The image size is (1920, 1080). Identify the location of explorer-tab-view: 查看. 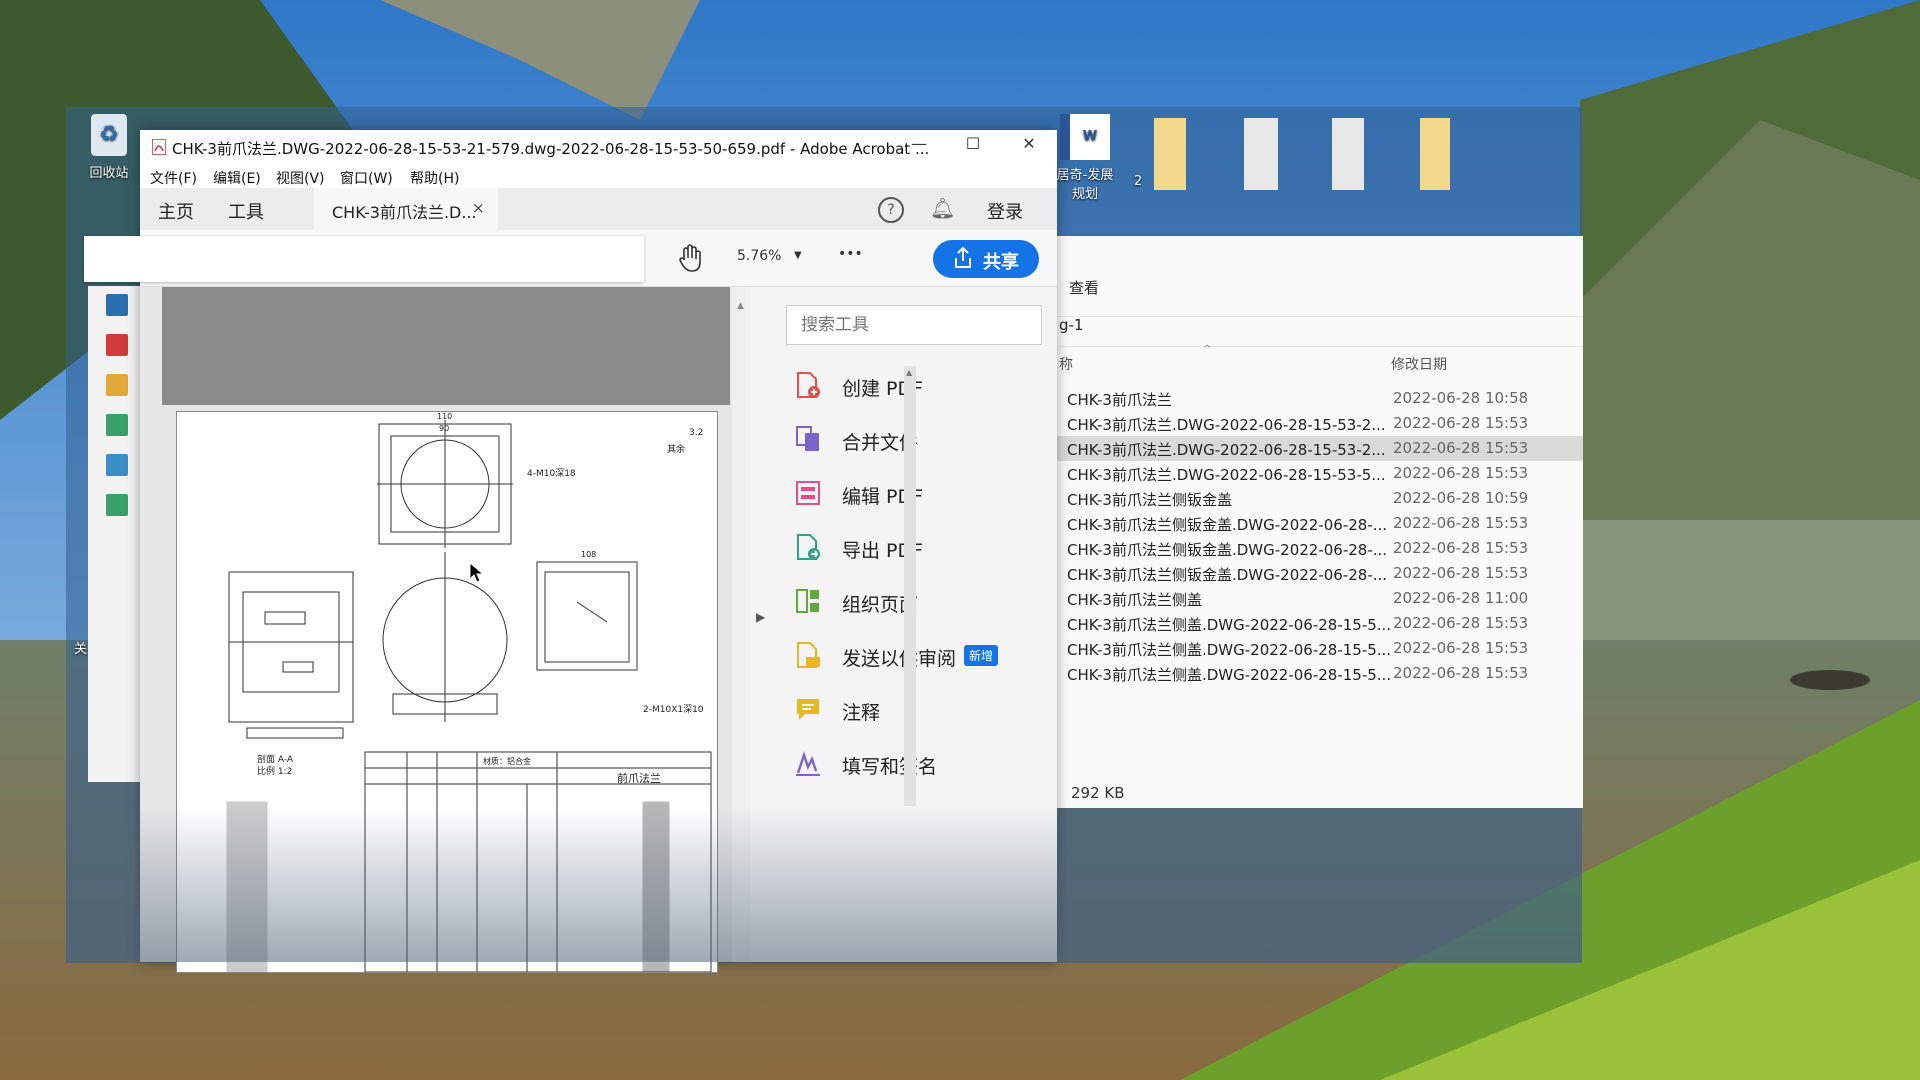
(1084, 287).